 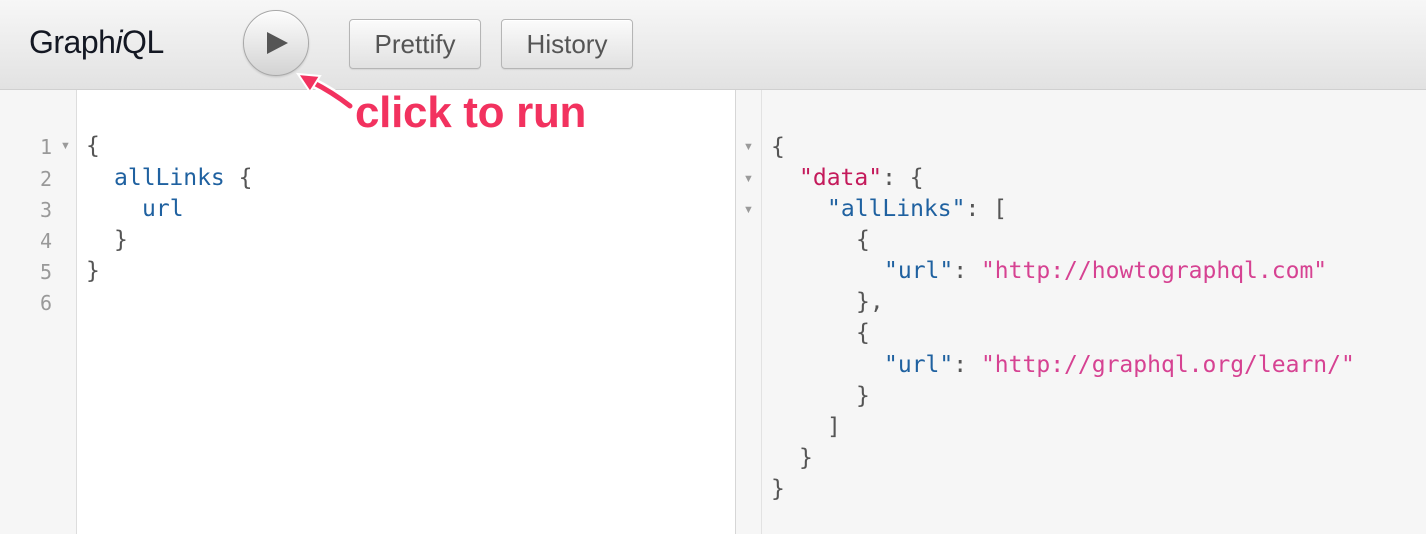 I want to click on json-string-url: "http://howtographql.com", so click(x=1154, y=271).